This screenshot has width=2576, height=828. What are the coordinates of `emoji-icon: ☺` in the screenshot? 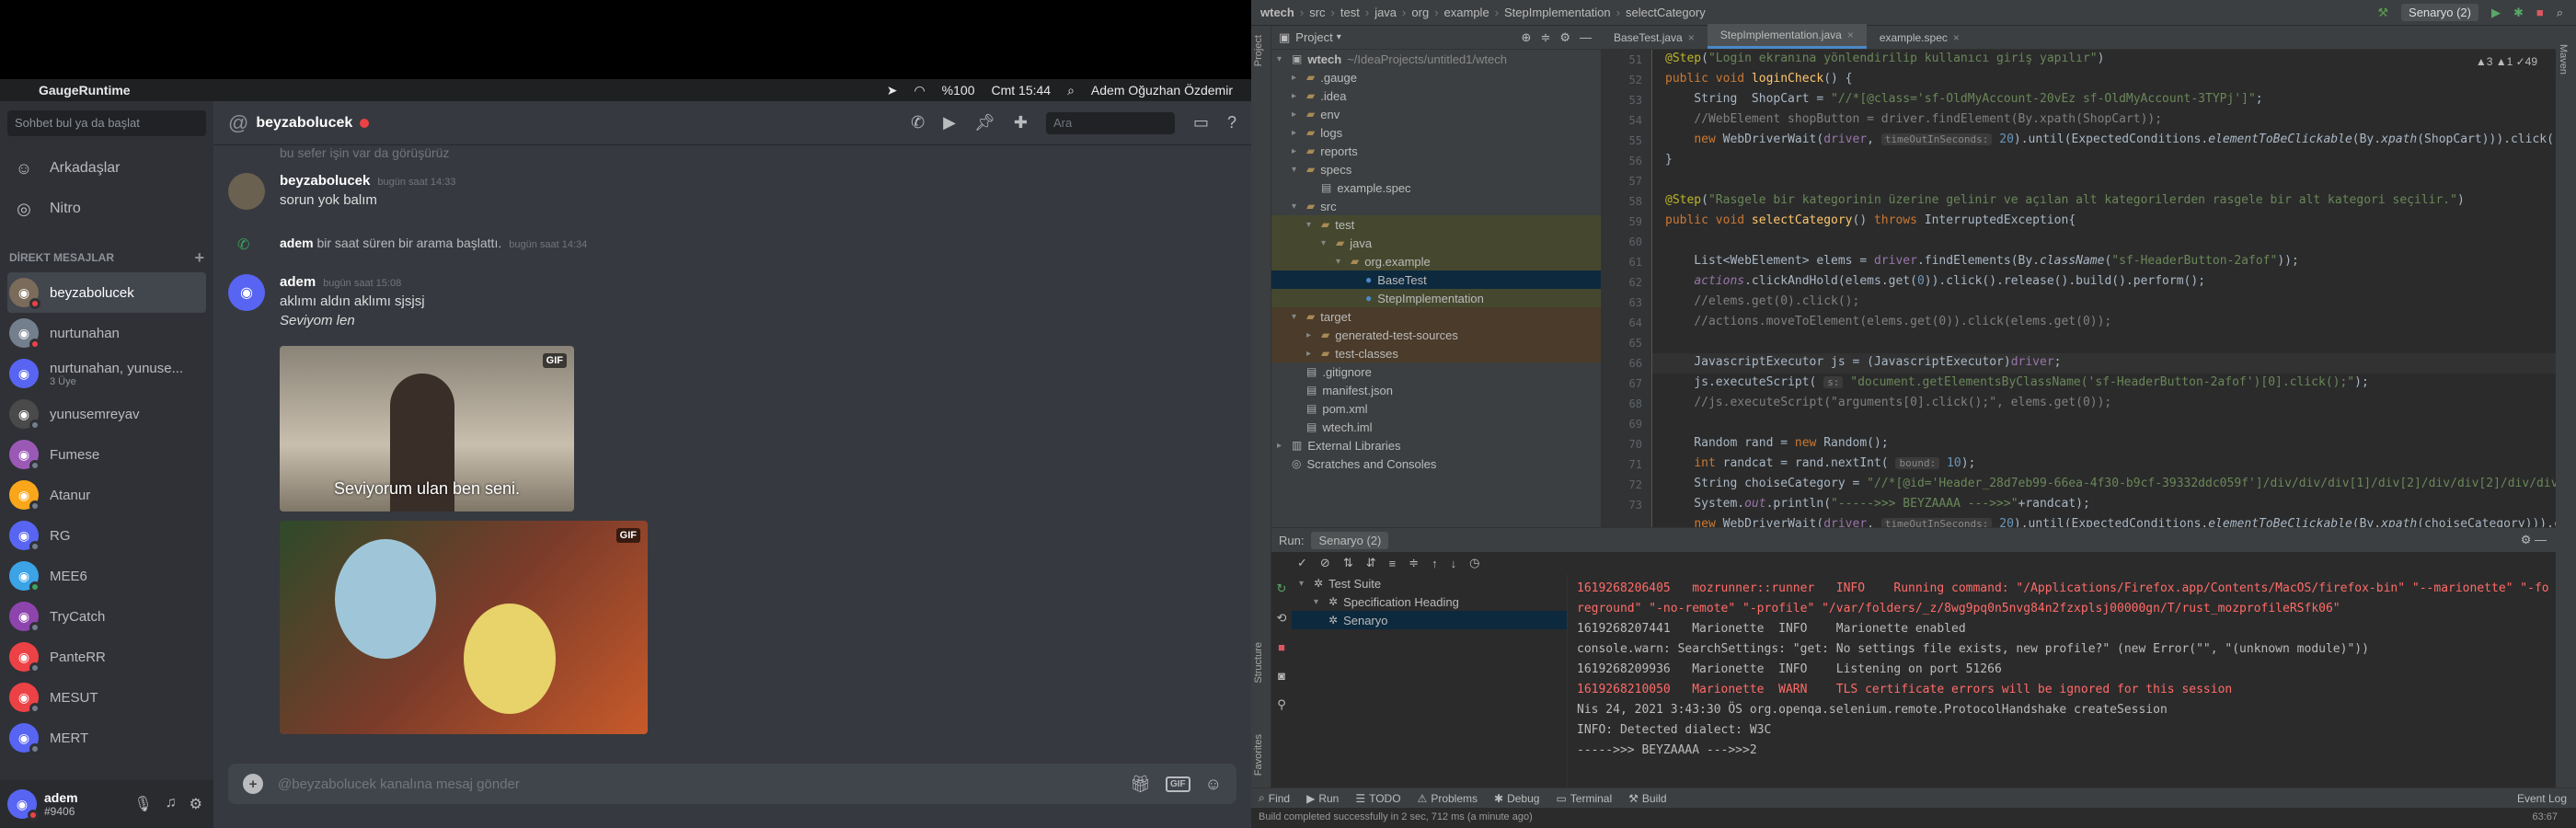 It's located at (1213, 784).